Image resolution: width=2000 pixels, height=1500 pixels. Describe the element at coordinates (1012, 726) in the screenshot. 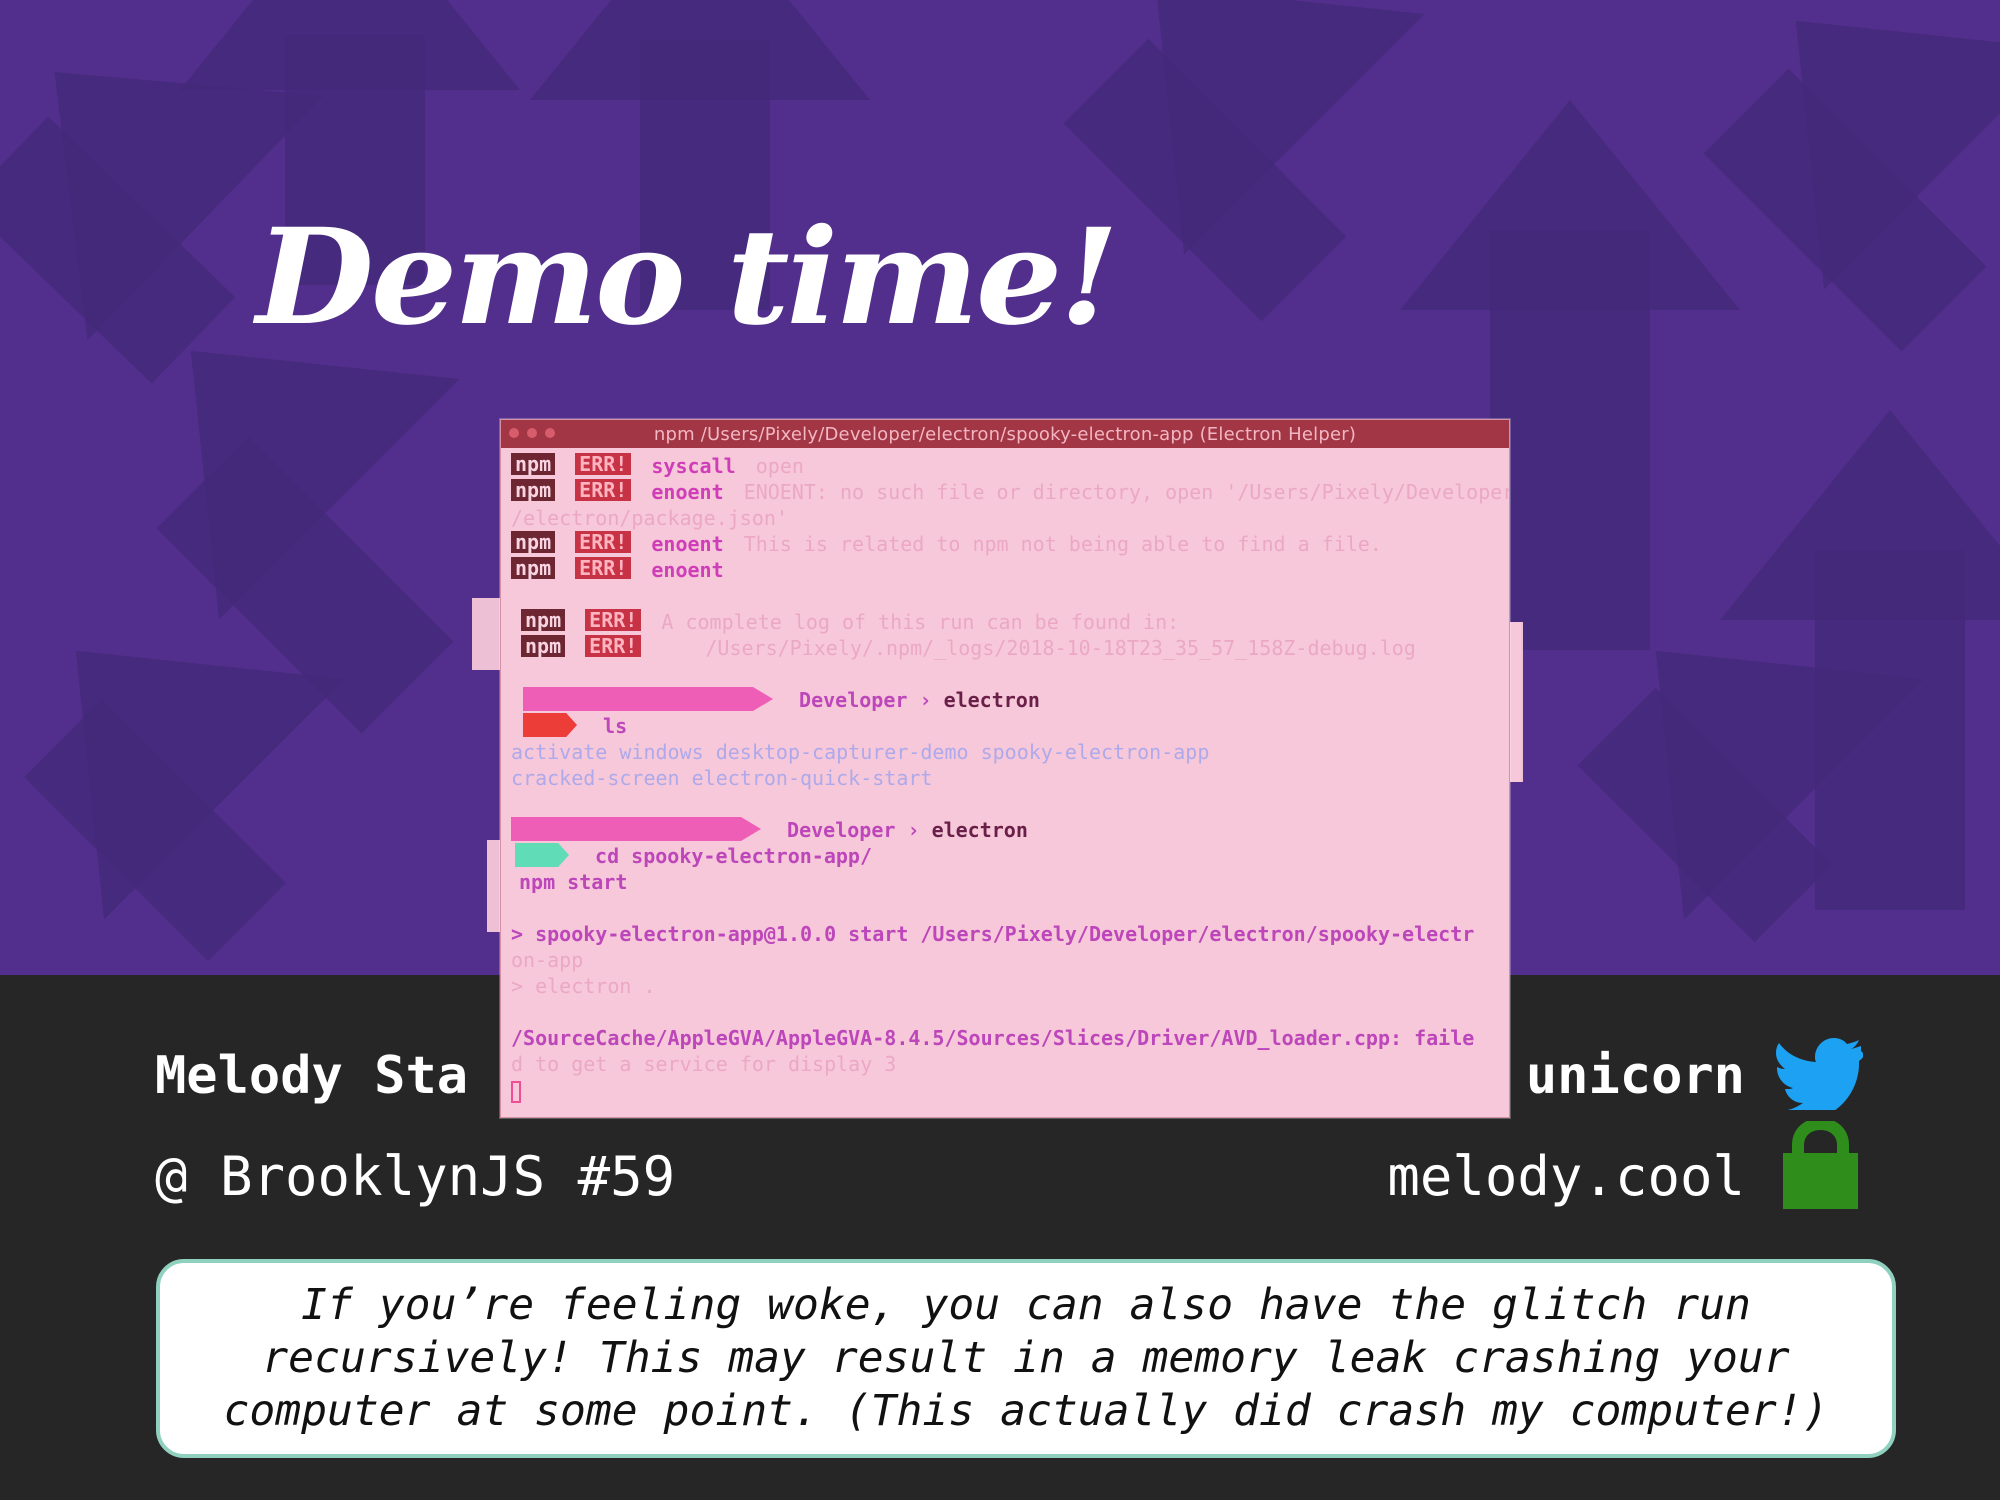

I see `command-line: ls` at that location.